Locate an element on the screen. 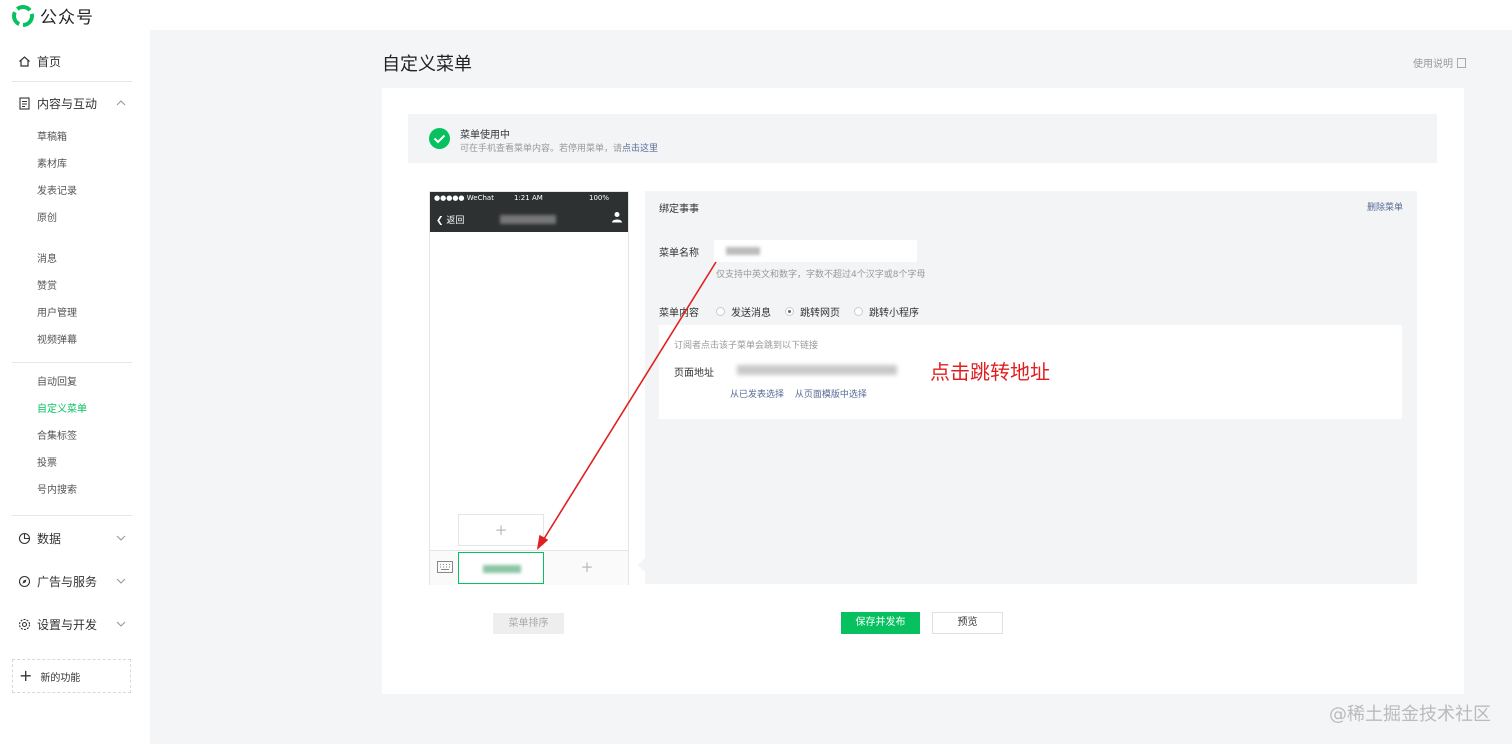 The image size is (1512, 744). sidebar-item-drafts: 草稿箱 is located at coordinates (52, 138).